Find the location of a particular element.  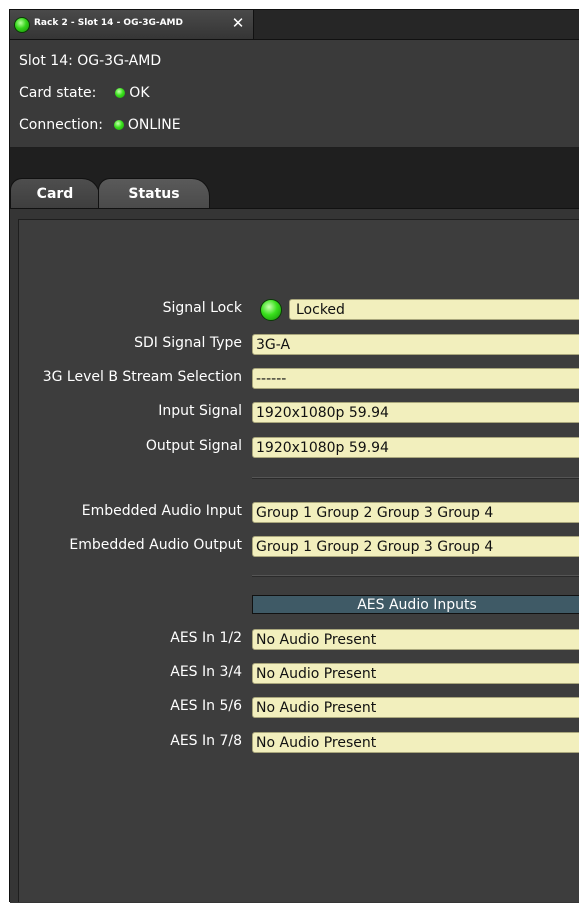

slot-title: Slot 14: OG-3G-AMD is located at coordinates (90, 63).